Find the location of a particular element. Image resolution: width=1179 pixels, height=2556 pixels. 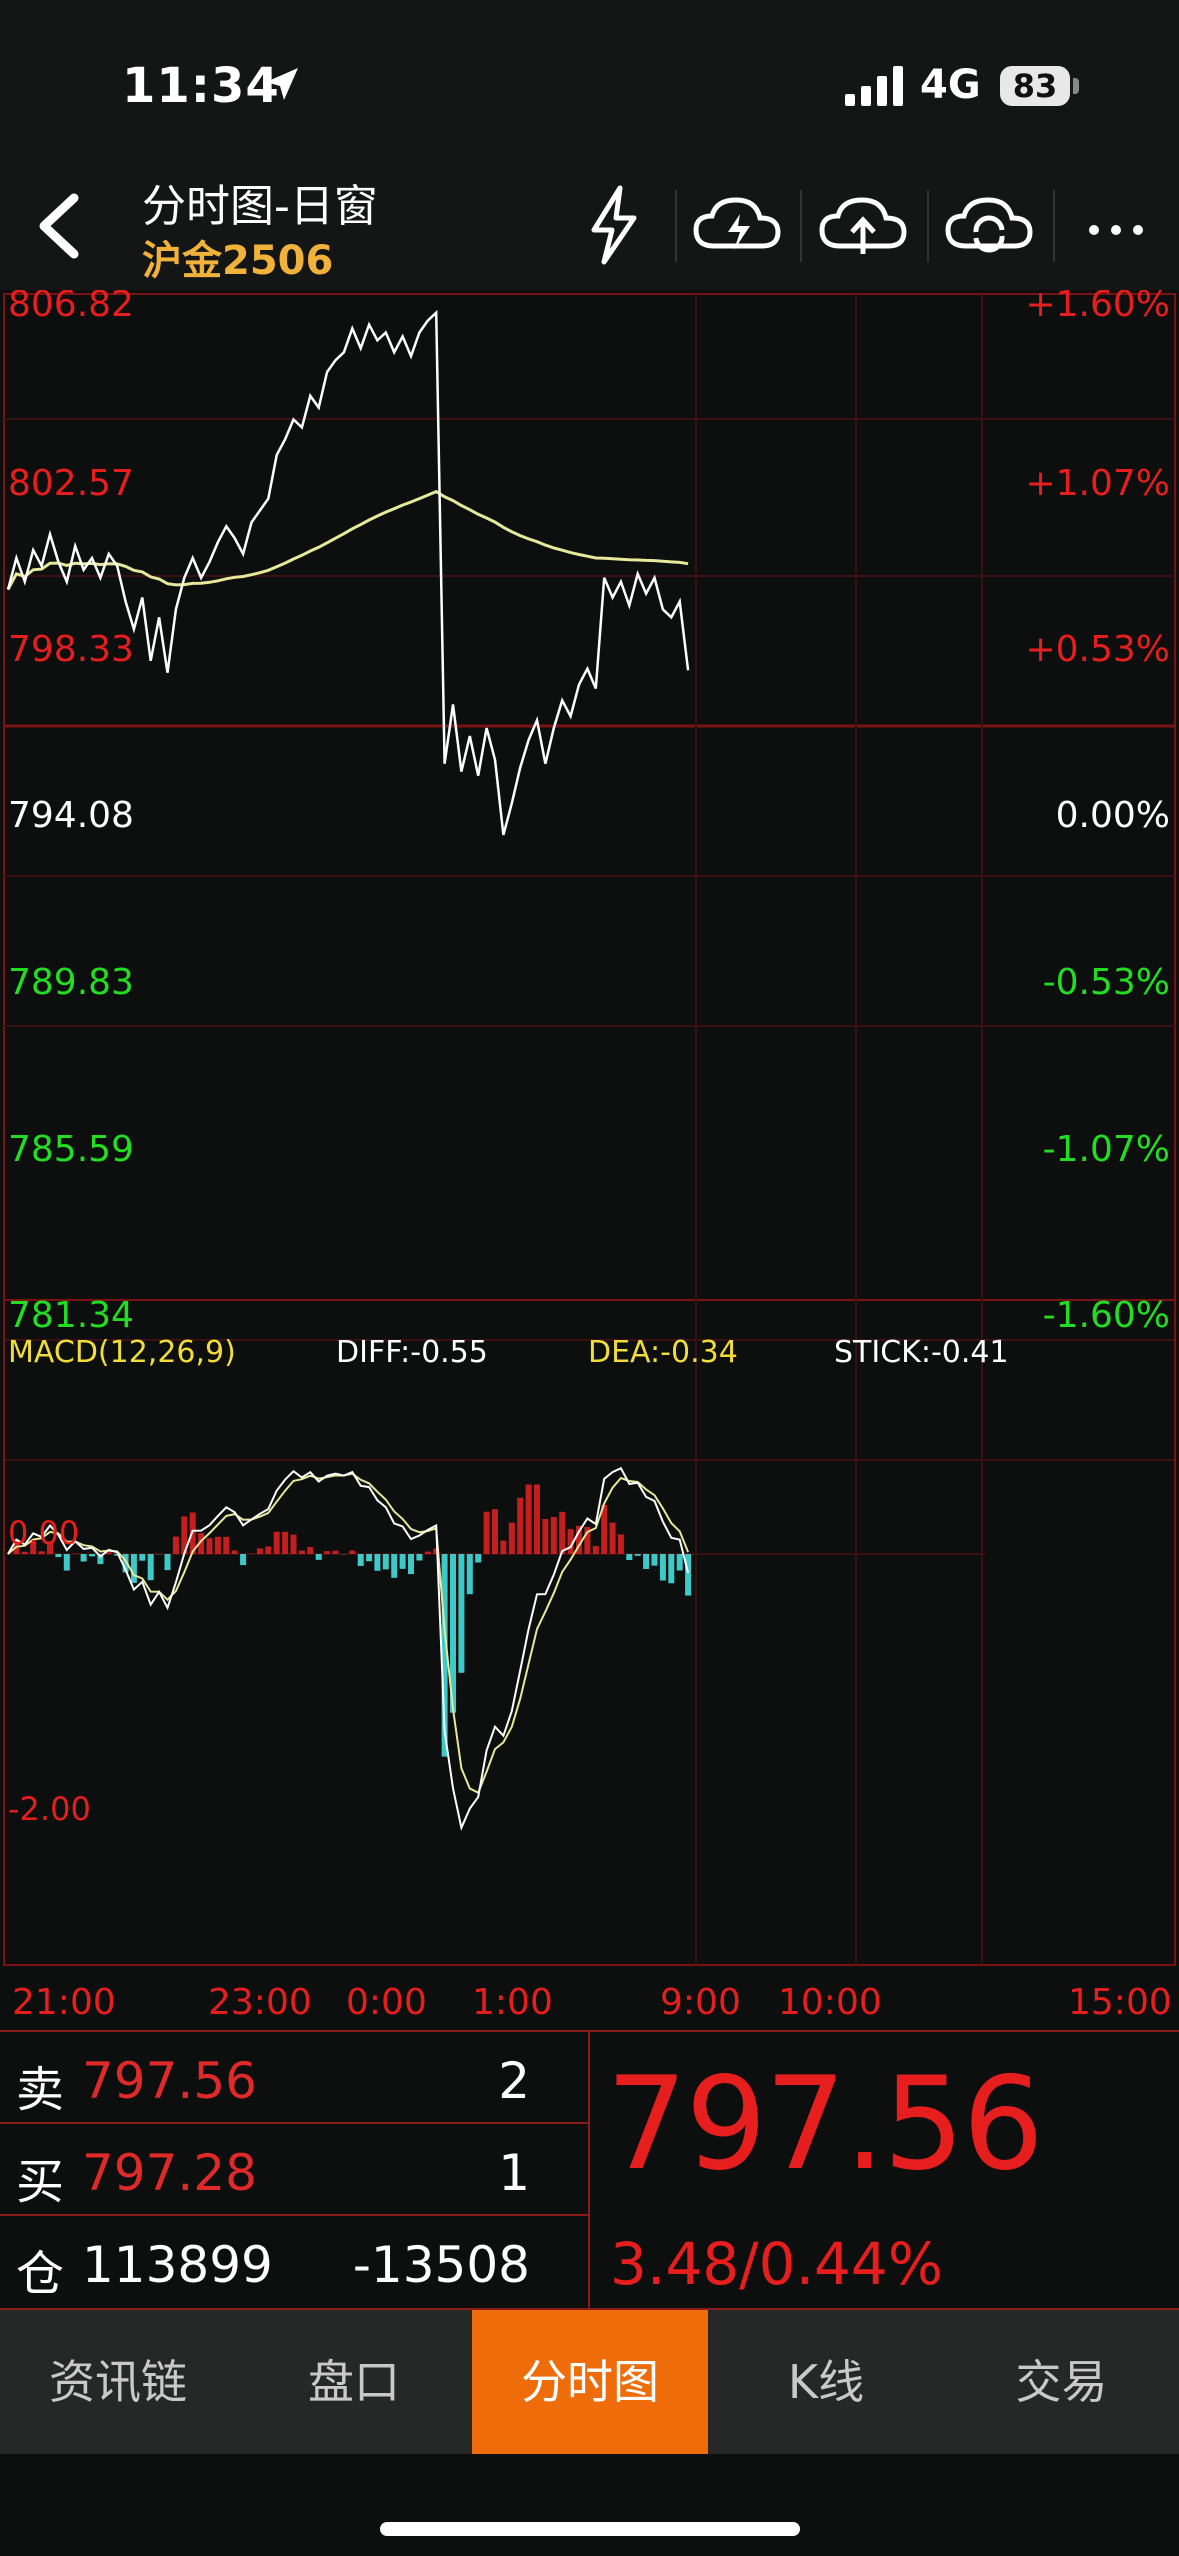

x-label: 10:00 is located at coordinates (830, 2002).